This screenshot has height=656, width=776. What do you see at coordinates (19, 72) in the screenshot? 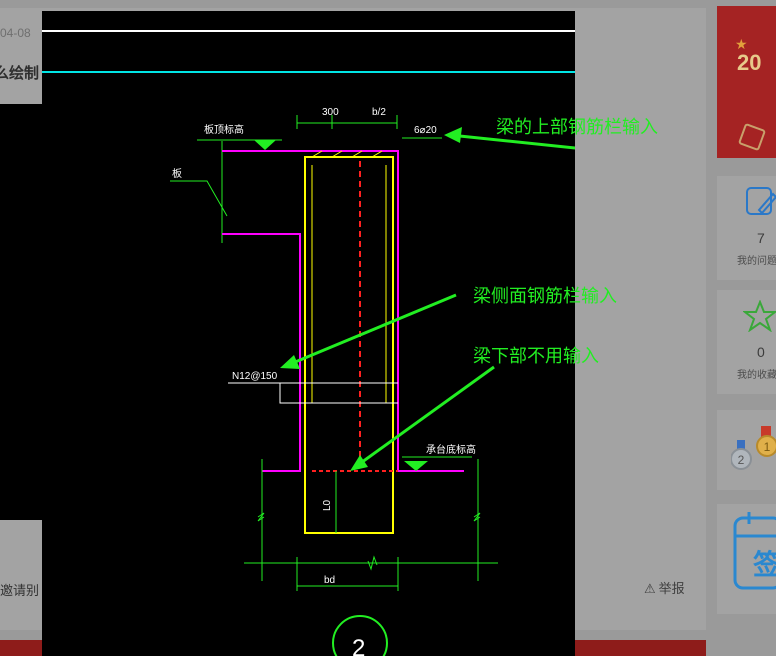
I see `question-title: 么绘制` at bounding box center [19, 72].